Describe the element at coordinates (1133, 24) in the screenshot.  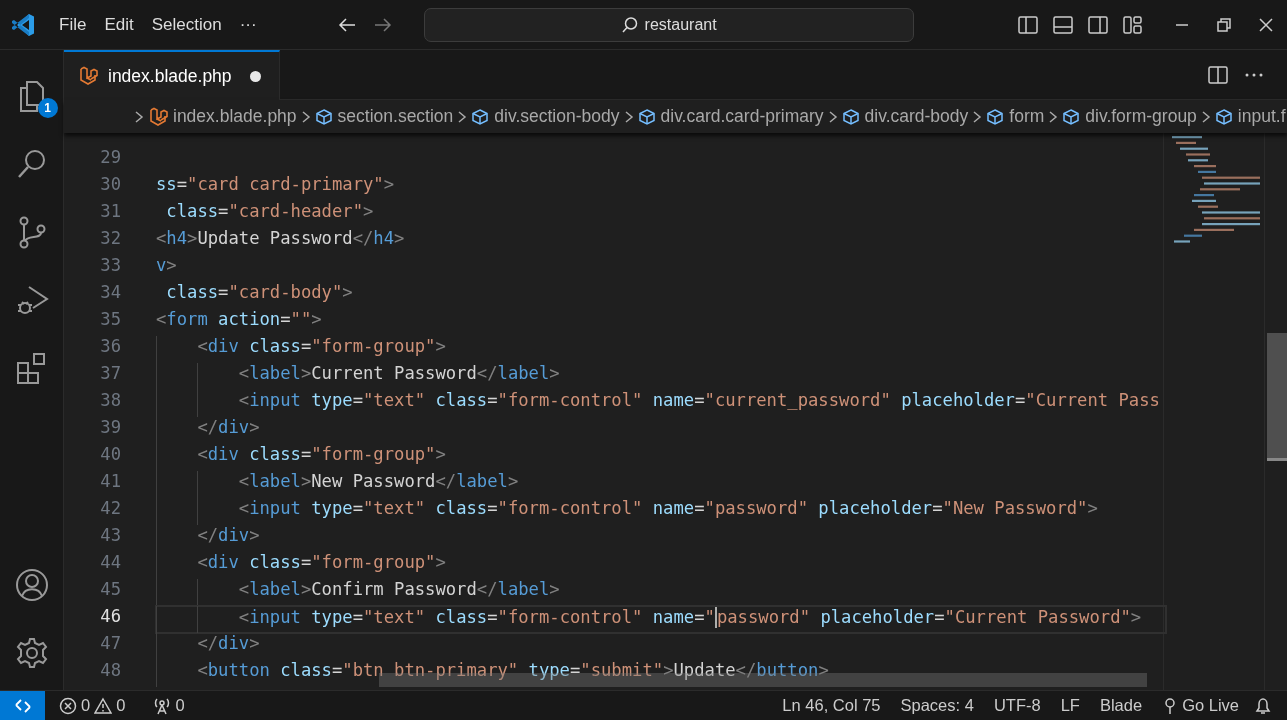
I see `layout-icon` at that location.